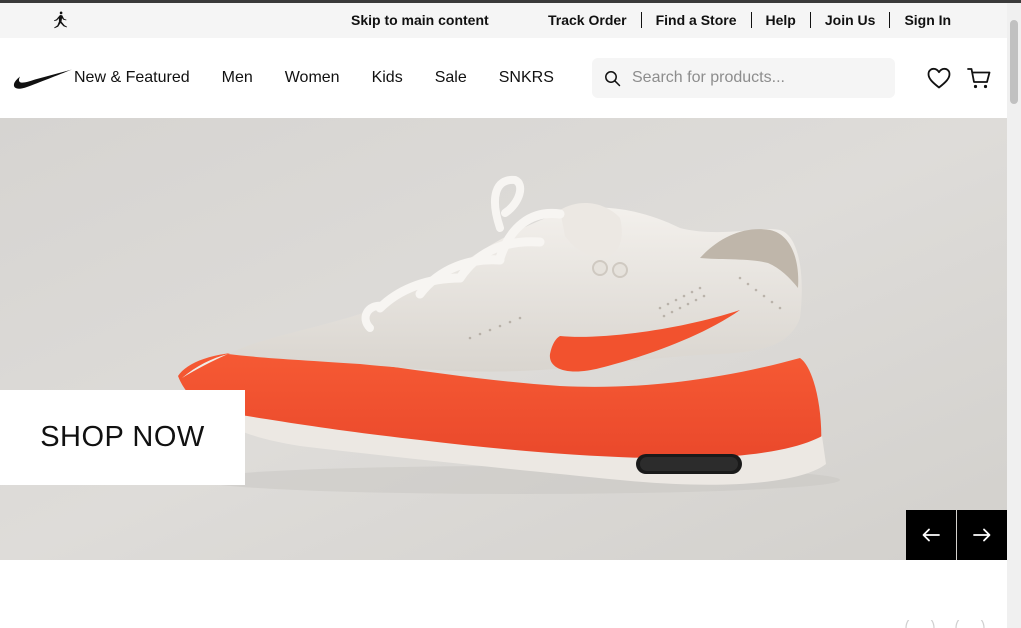  I want to click on main-navigation: New & Featured Men Women Kids Sale SNKRS, so click(503, 78).